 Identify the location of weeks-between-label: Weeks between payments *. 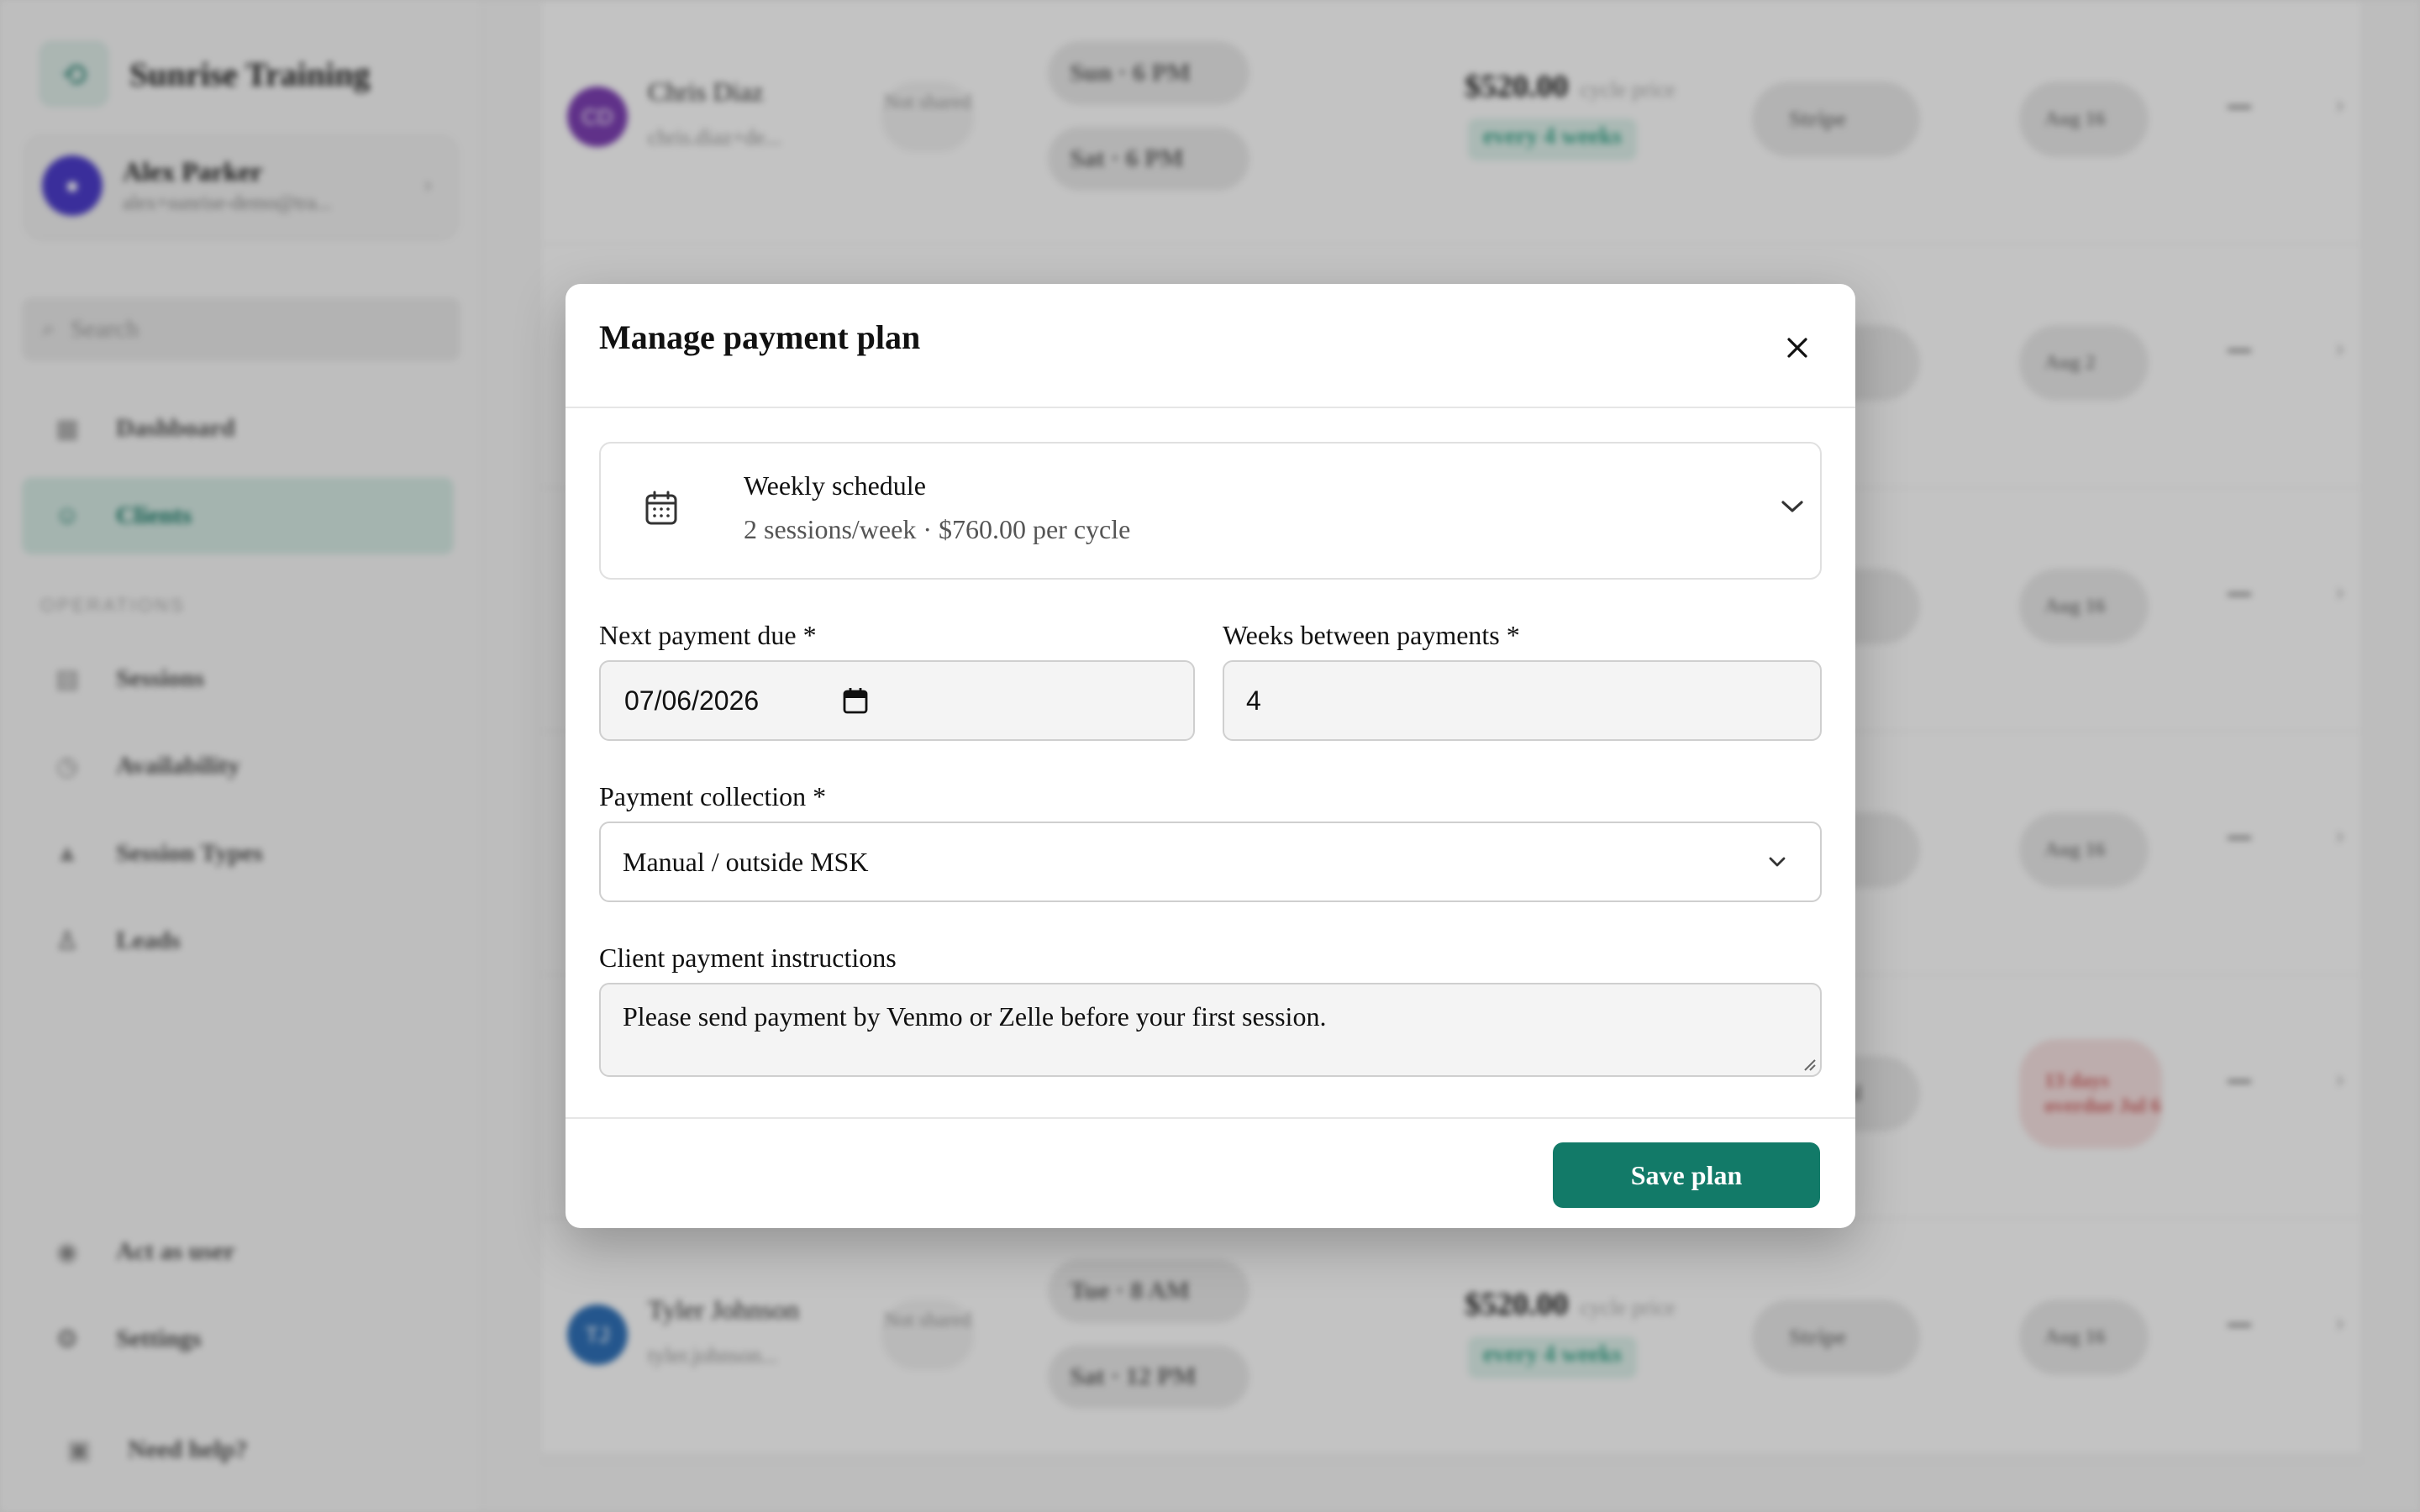
(1372, 635).